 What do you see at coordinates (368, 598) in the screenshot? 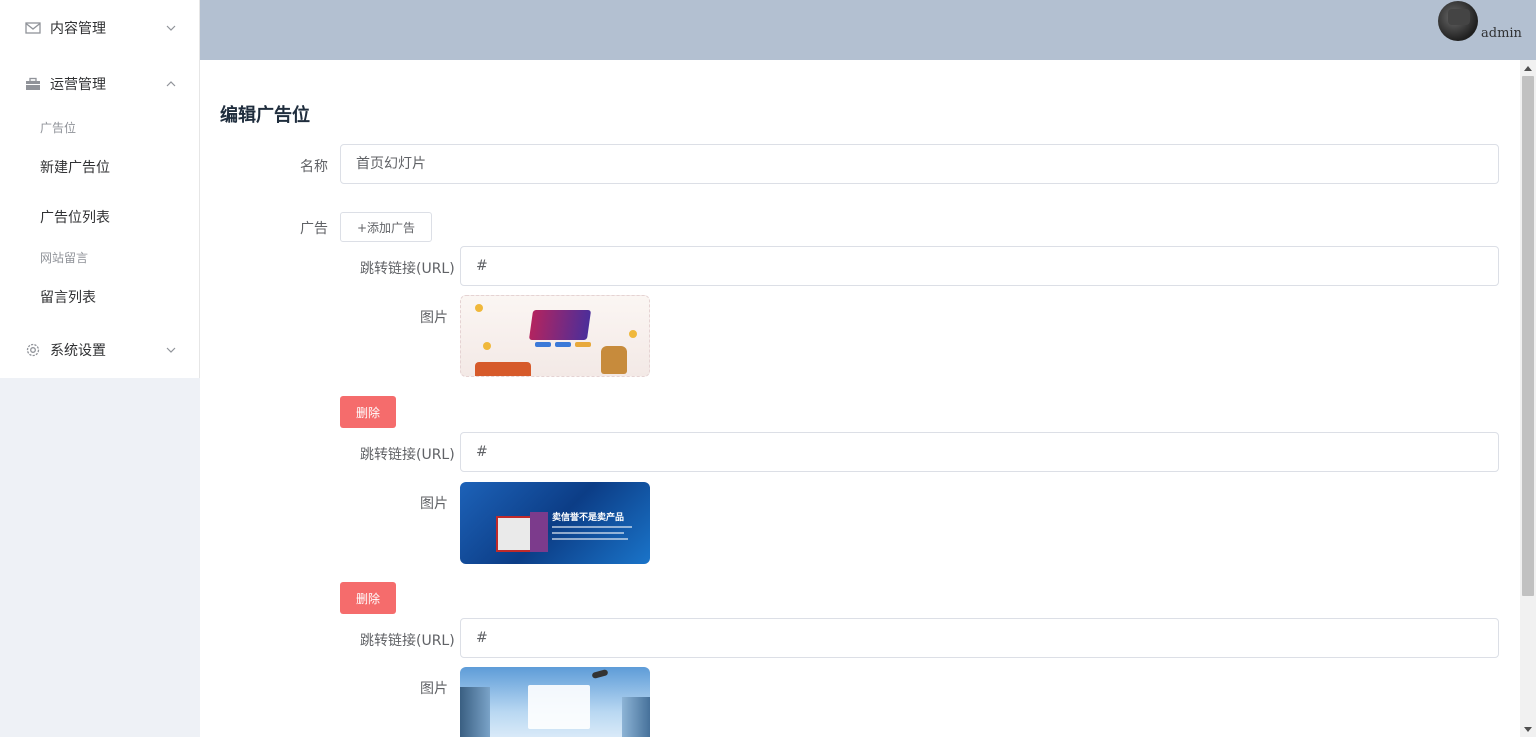
I see `delete-ad-button-2: 删除` at bounding box center [368, 598].